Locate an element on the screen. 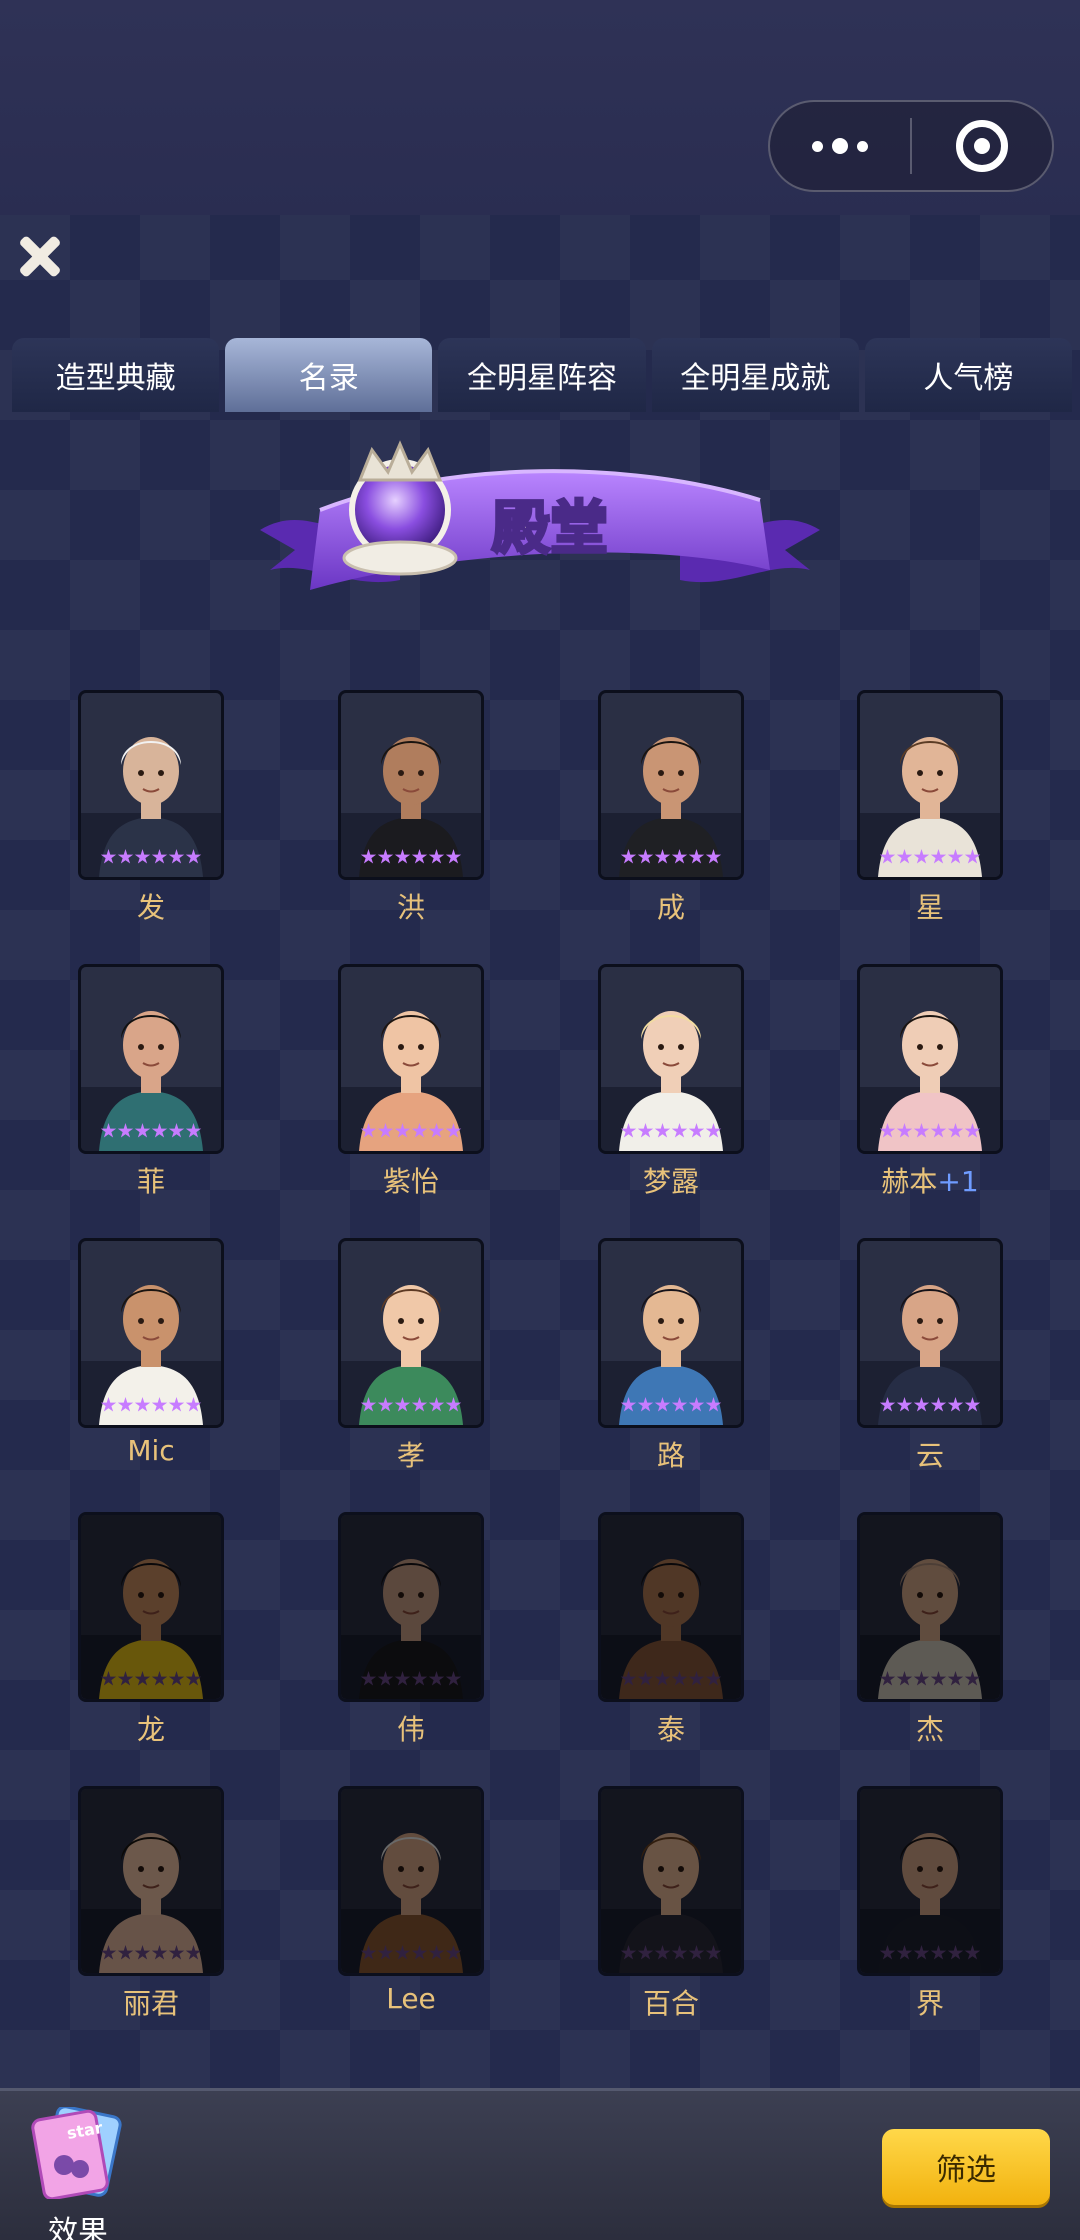  character-card: 界 is located at coordinates (930, 1904).